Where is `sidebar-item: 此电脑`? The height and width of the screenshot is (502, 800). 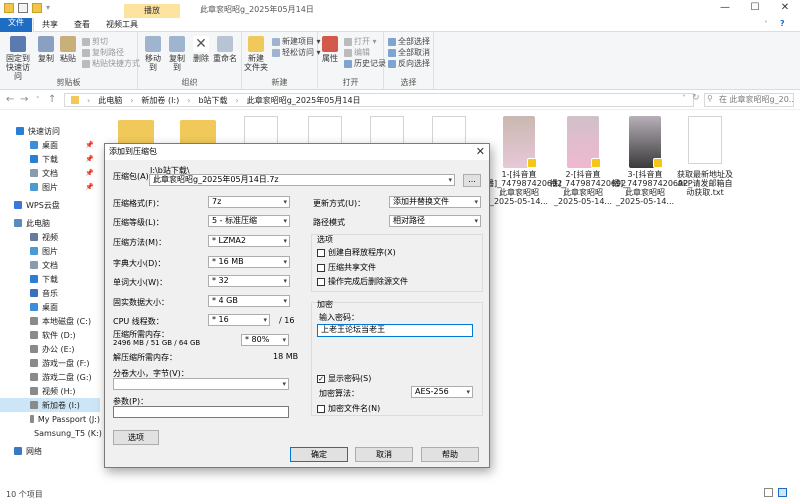 sidebar-item: 此电脑 is located at coordinates (50, 223).